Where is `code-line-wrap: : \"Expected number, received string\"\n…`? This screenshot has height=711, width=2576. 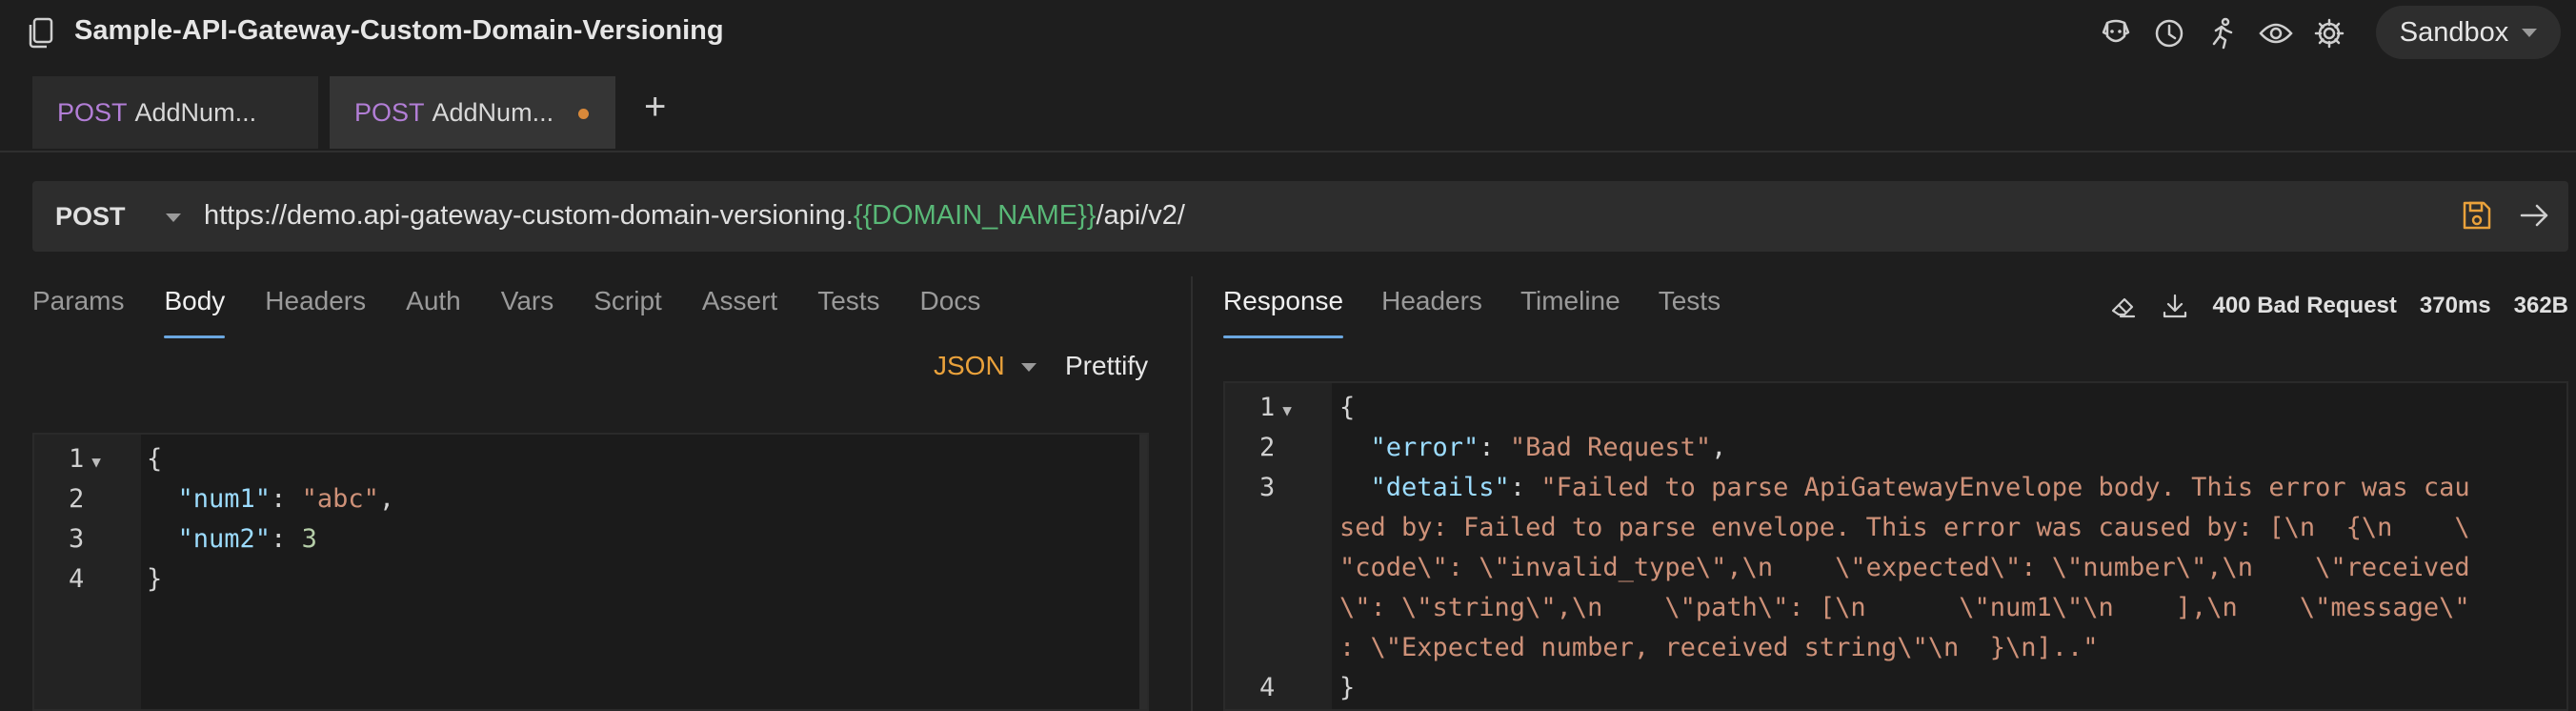
code-line-wrap: : \"Expected number, received string\"\n… is located at coordinates (1719, 647).